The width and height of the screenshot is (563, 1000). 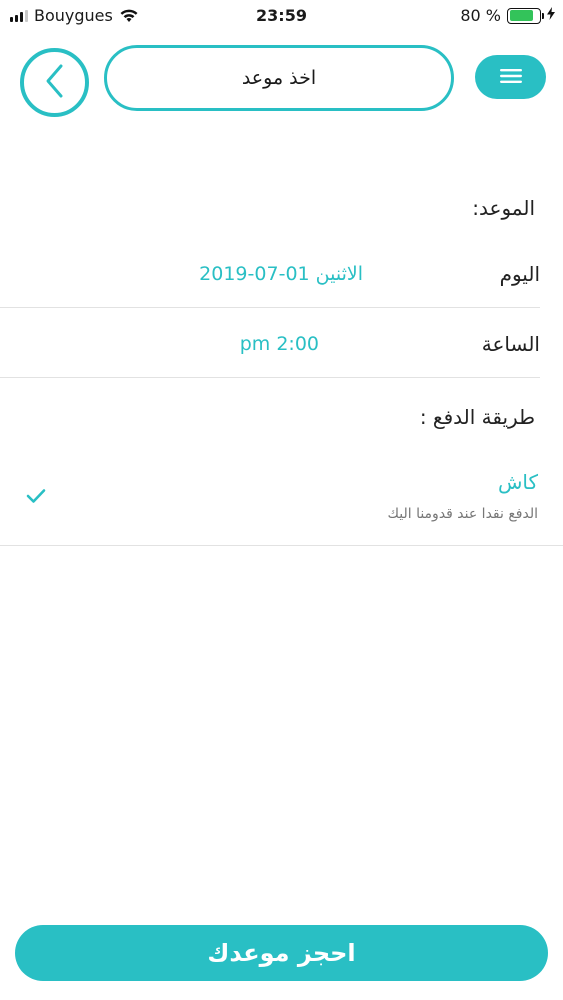 I want to click on battery-percent: 80 %, so click(x=480, y=15).